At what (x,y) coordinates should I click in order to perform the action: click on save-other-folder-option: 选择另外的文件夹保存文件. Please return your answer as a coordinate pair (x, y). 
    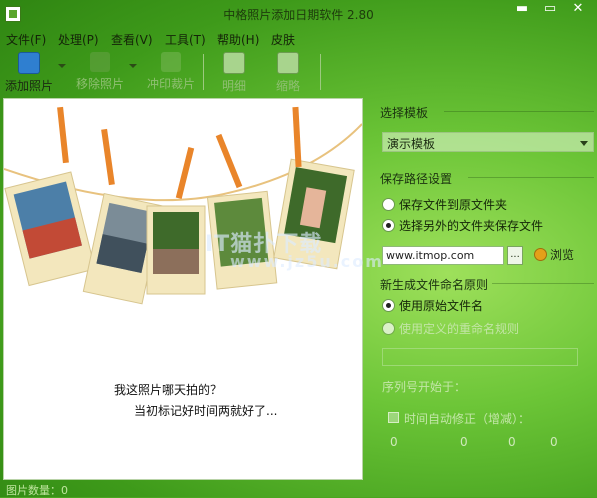
    Looking at the image, I should click on (462, 225).